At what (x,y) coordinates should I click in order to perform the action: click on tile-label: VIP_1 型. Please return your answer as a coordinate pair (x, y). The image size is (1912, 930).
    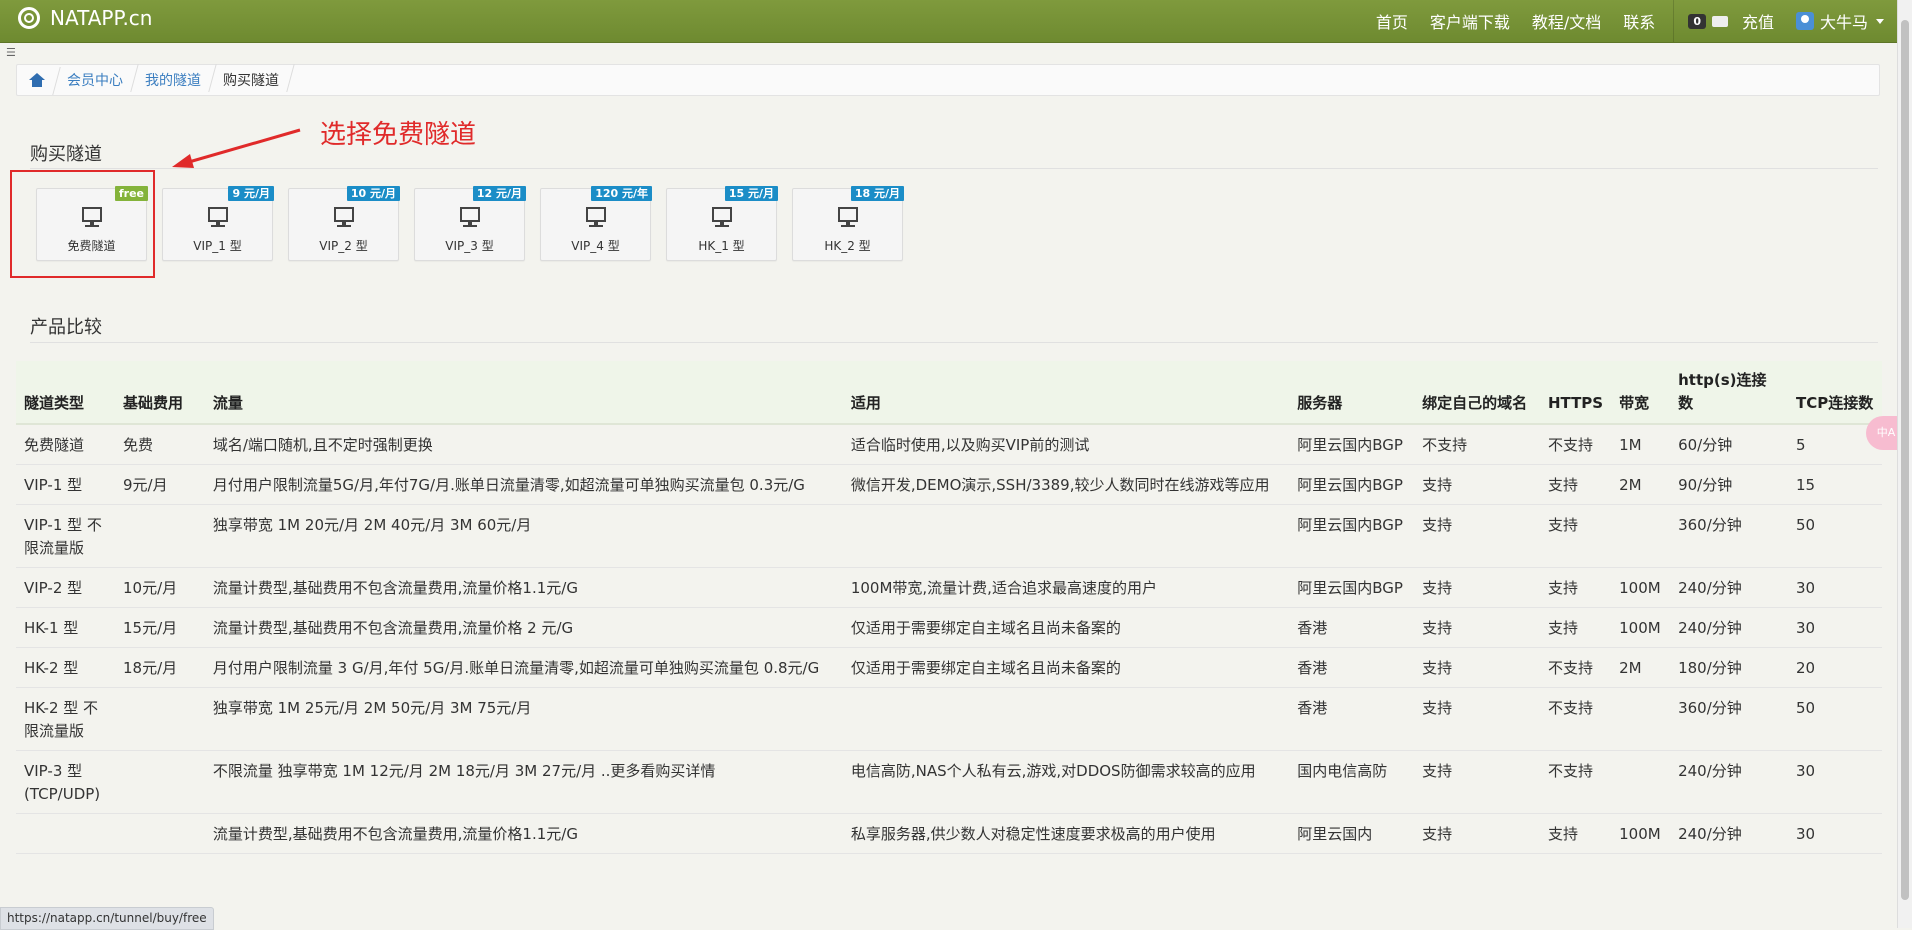
    Looking at the image, I should click on (217, 246).